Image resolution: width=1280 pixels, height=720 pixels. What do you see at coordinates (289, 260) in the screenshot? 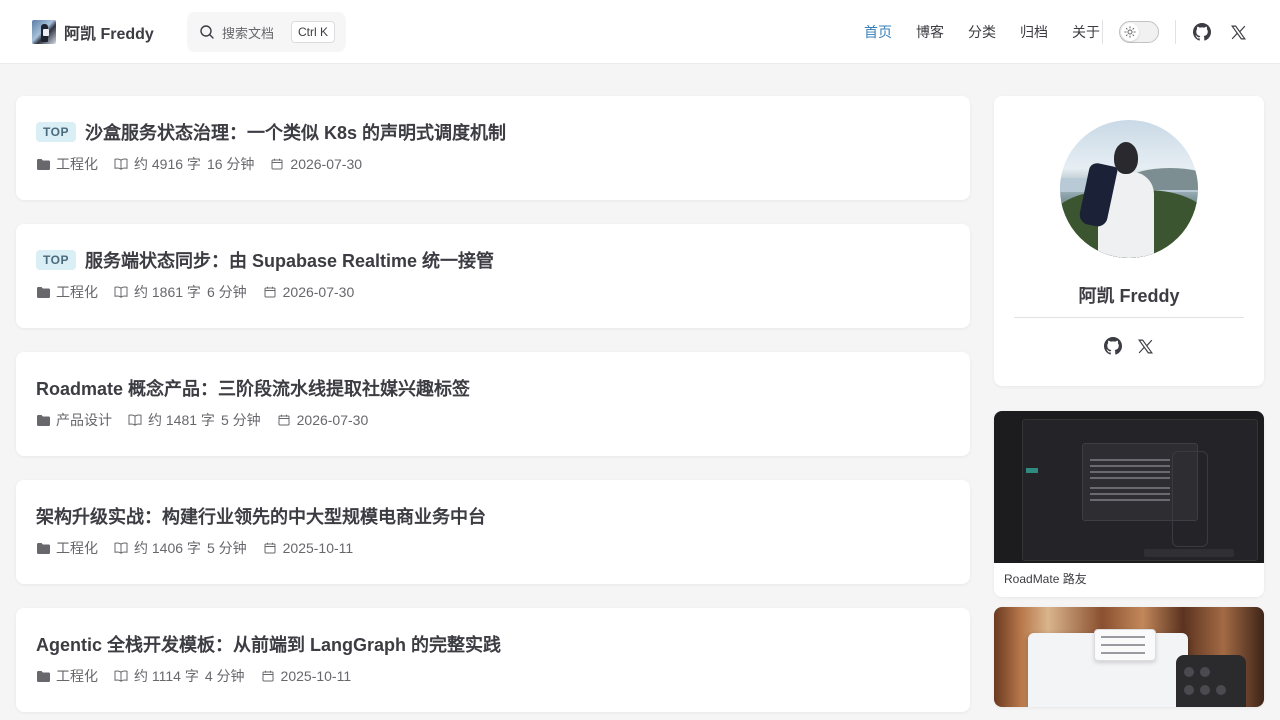
I see `post-title: 服务端状态同步：由 Supabase Realtime 统一接管` at bounding box center [289, 260].